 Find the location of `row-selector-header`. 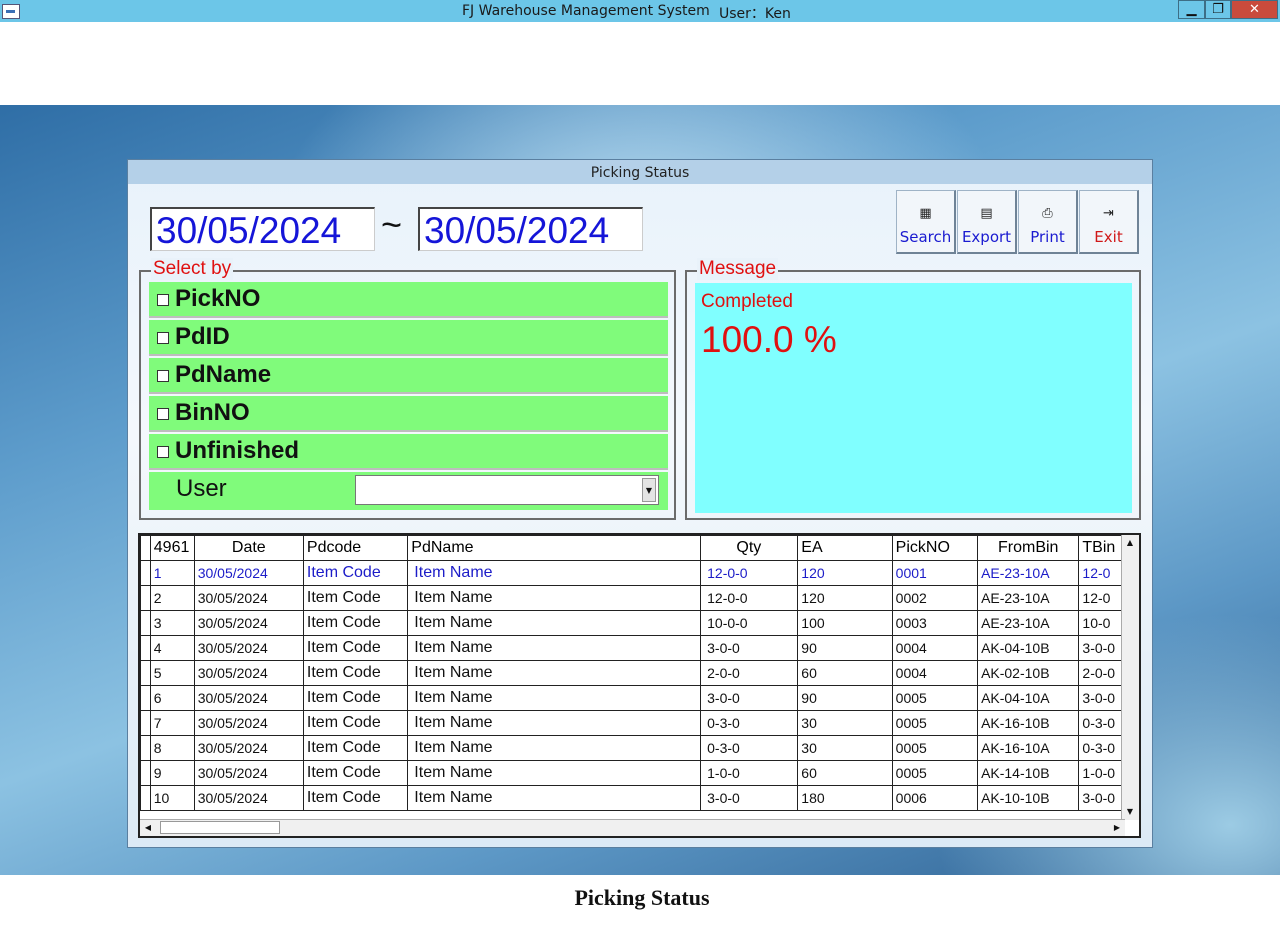

row-selector-header is located at coordinates (145, 548).